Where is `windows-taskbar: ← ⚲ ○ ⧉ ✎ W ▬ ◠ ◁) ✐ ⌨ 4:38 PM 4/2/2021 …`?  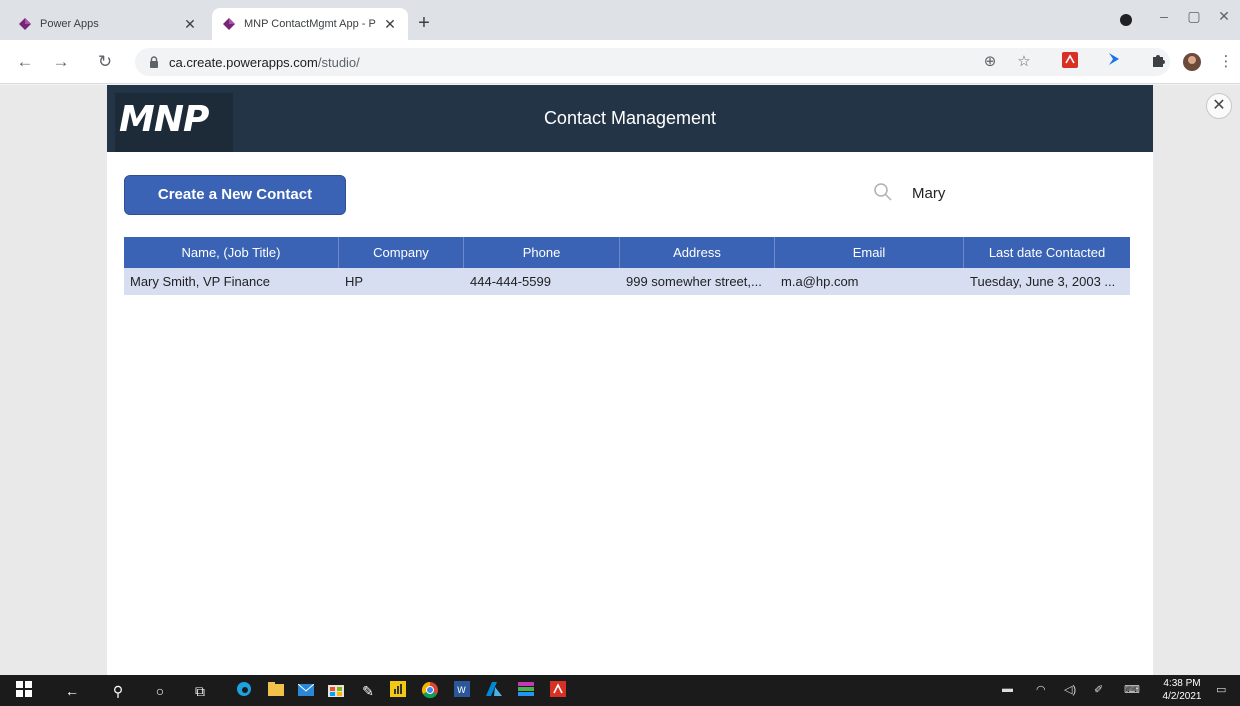 windows-taskbar: ← ⚲ ○ ⧉ ✎ W ▬ ◠ ◁) ✐ ⌨ 4:38 PM 4/2/2021 … is located at coordinates (620, 690).